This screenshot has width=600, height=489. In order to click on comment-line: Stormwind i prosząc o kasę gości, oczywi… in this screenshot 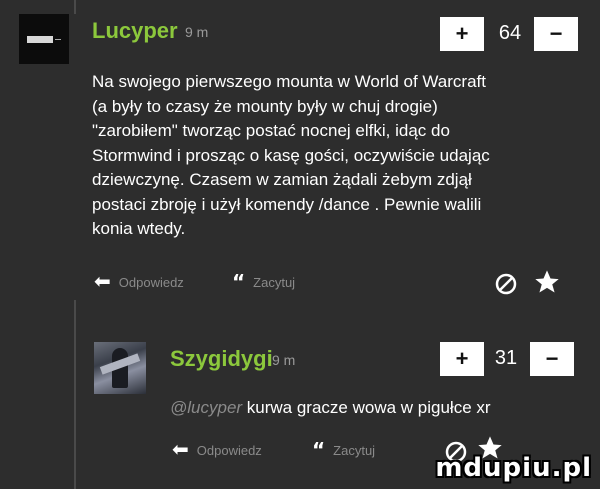, I will do `click(291, 155)`.